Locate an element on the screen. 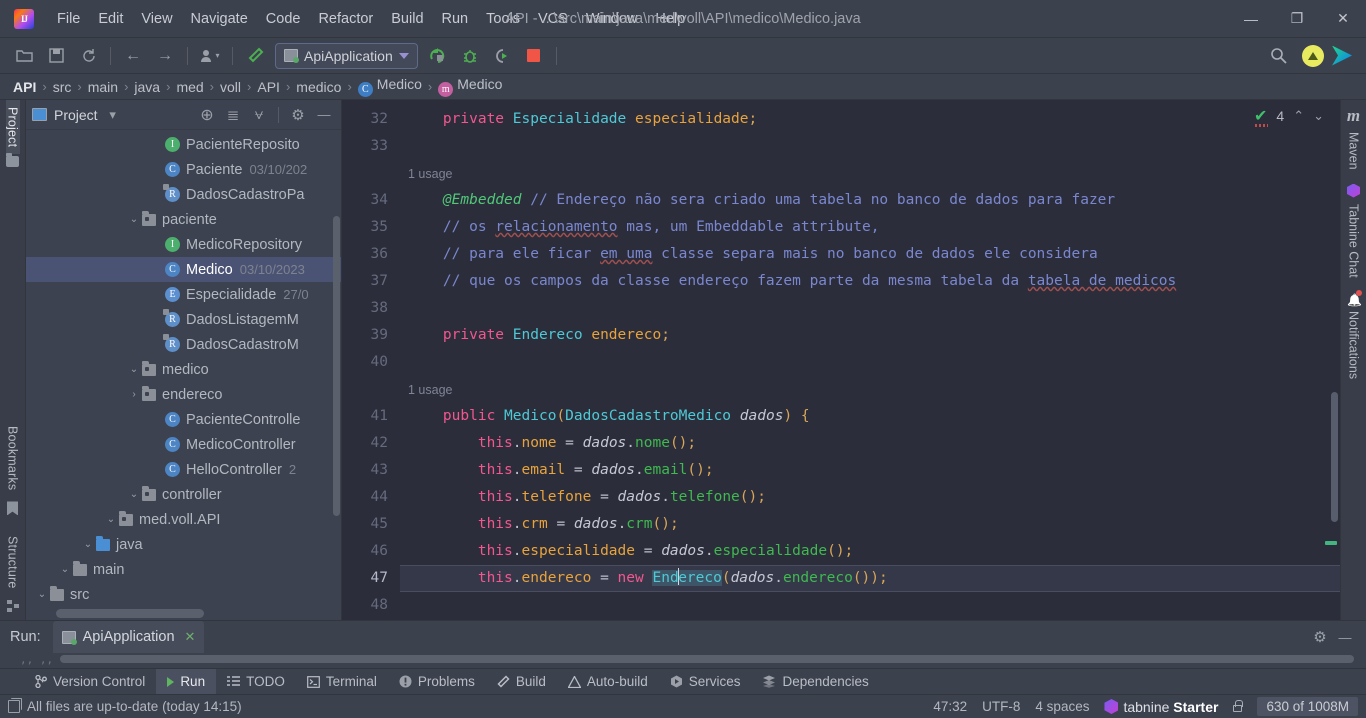 The image size is (1366, 718). gutter-line-43: 43 is located at coordinates (371, 470).